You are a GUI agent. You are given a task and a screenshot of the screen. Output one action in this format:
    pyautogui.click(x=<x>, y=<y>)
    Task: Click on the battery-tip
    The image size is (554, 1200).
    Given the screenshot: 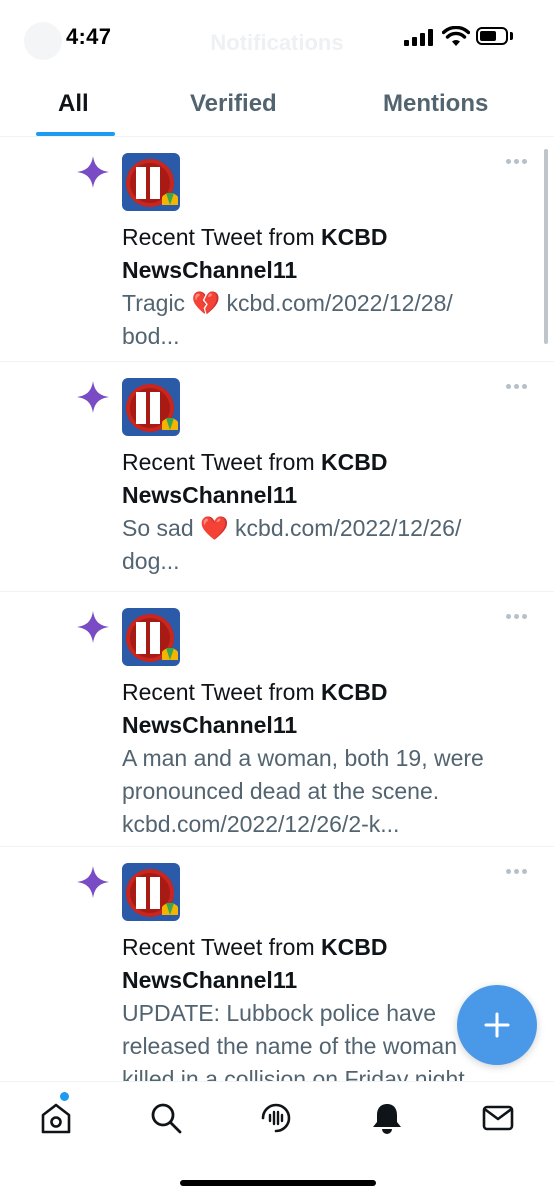 What is the action you would take?
    pyautogui.click(x=511, y=36)
    